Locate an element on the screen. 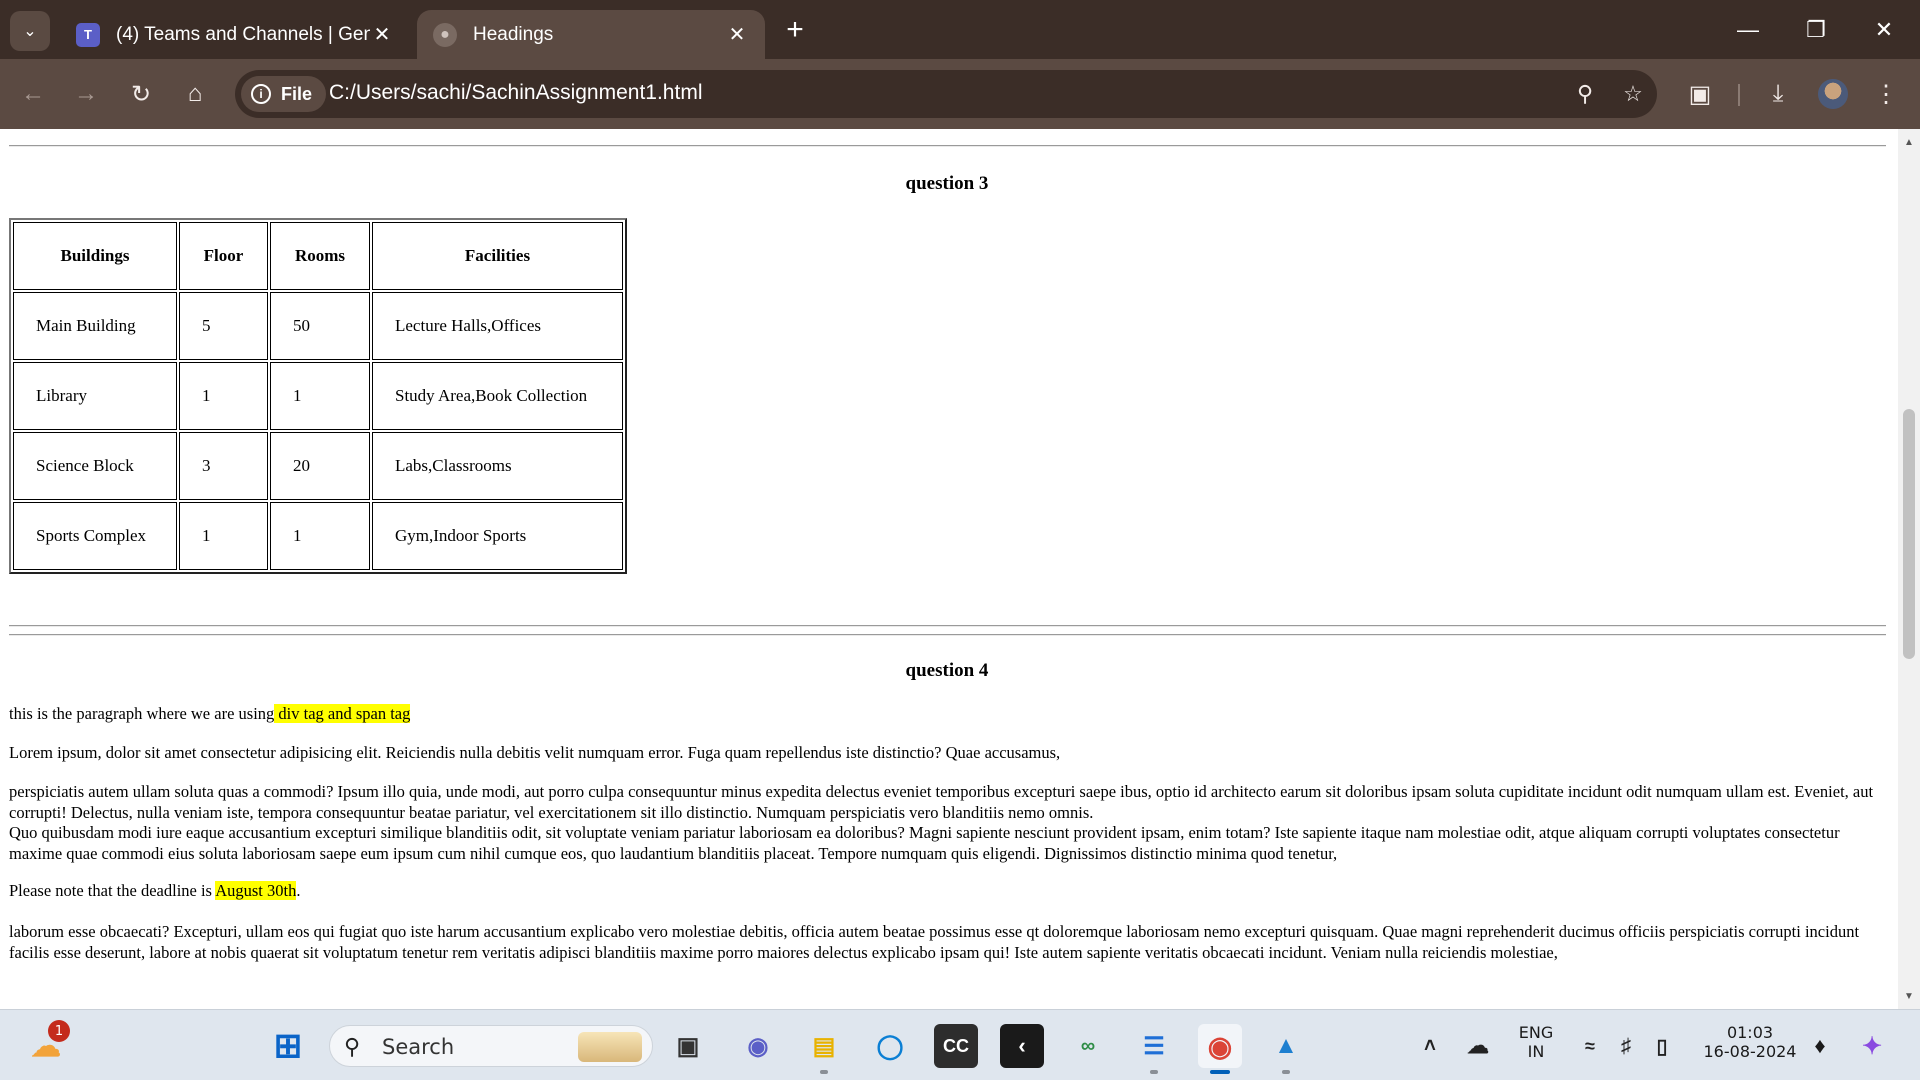 This screenshot has width=1920, height=1080. extensions-button: ▣ is located at coordinates (1700, 94).